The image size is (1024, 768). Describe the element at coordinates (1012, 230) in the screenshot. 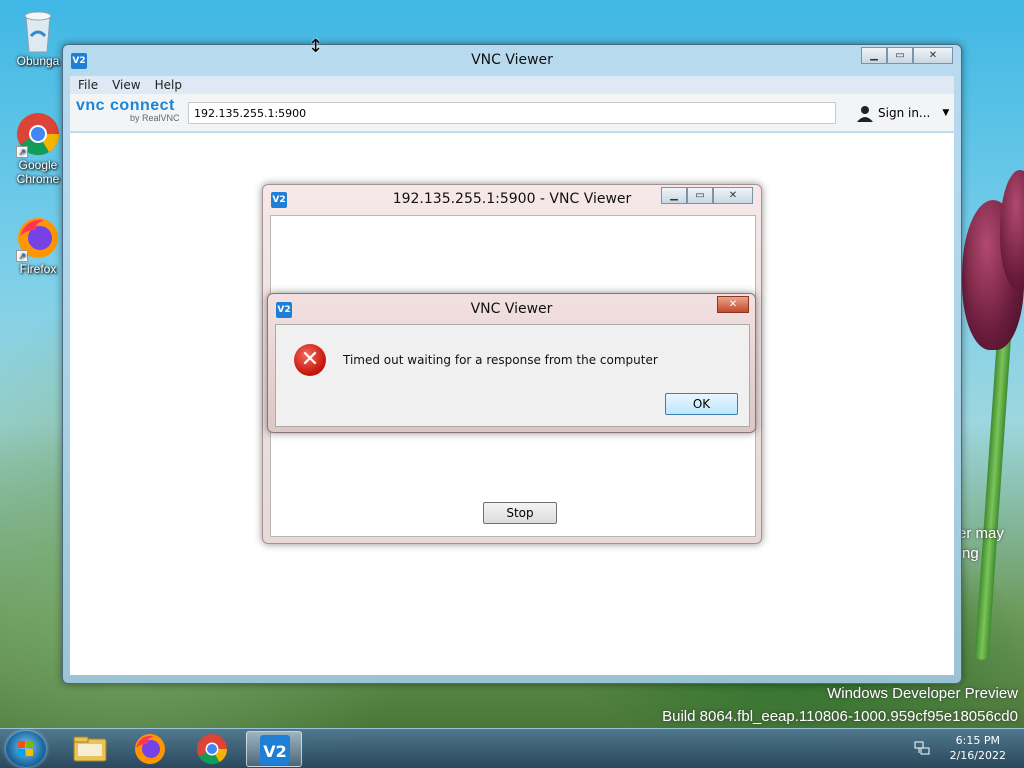

I see `wallpaper-tulip` at that location.